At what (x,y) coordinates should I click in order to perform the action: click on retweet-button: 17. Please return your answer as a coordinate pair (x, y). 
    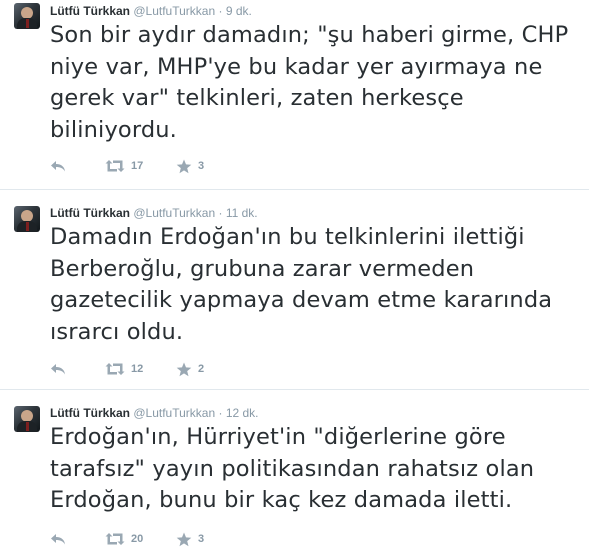
    Looking at the image, I should click on (124, 166).